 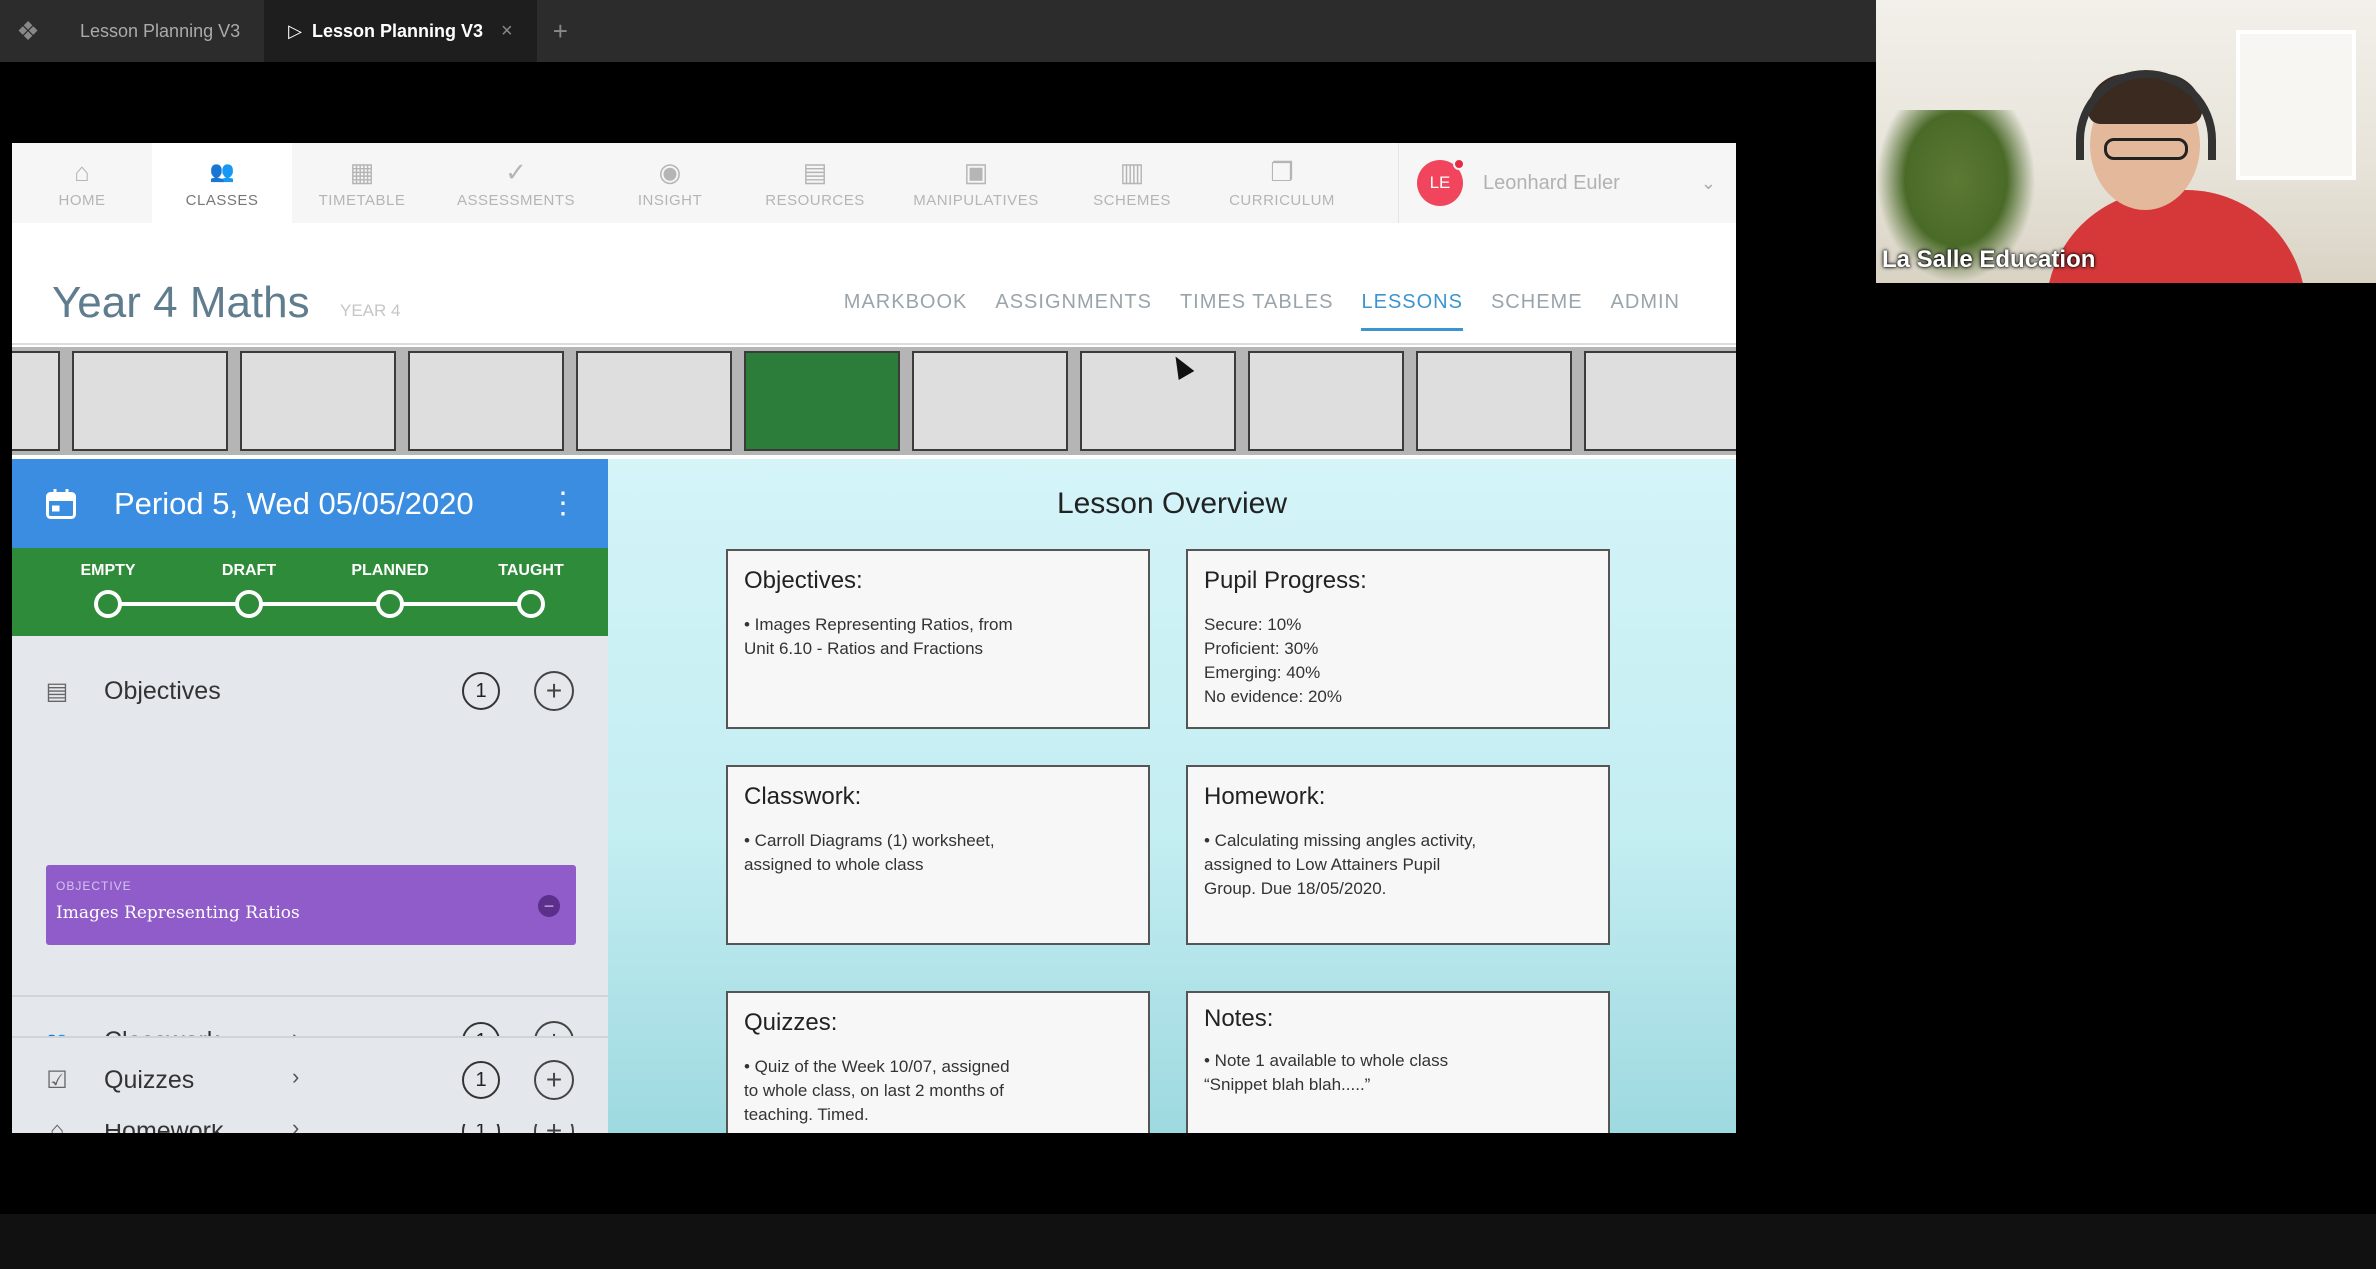 What do you see at coordinates (390, 570) in the screenshot?
I see `status-label: PLANNED` at bounding box center [390, 570].